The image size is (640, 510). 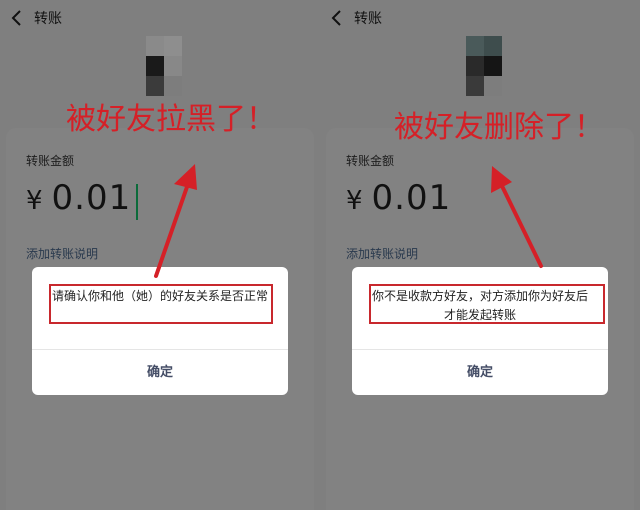 I want to click on annotation-text: 被好友删除了！, so click(x=499, y=127).